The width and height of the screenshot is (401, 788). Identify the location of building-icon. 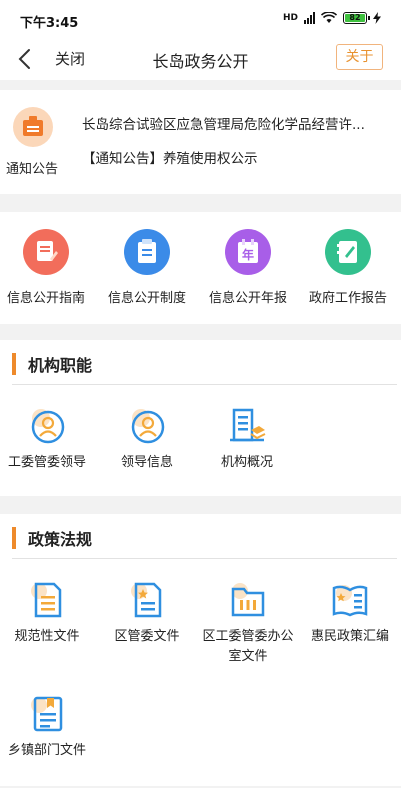
(247, 426).